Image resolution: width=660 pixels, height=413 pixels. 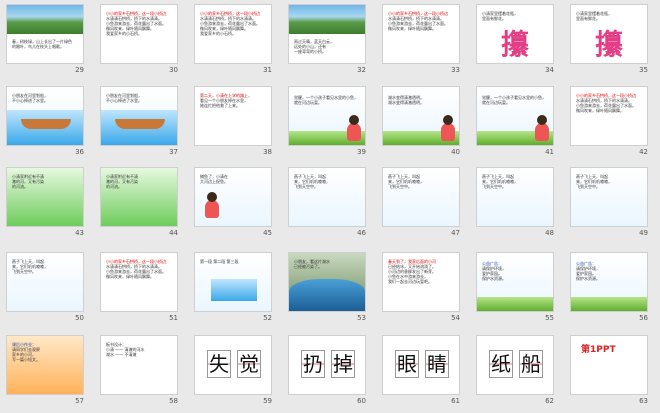 I want to click on slide-text: 觉醒，一个小孩子看见水里的小鱼， 就在河边玩耍。, so click(x=515, y=100).